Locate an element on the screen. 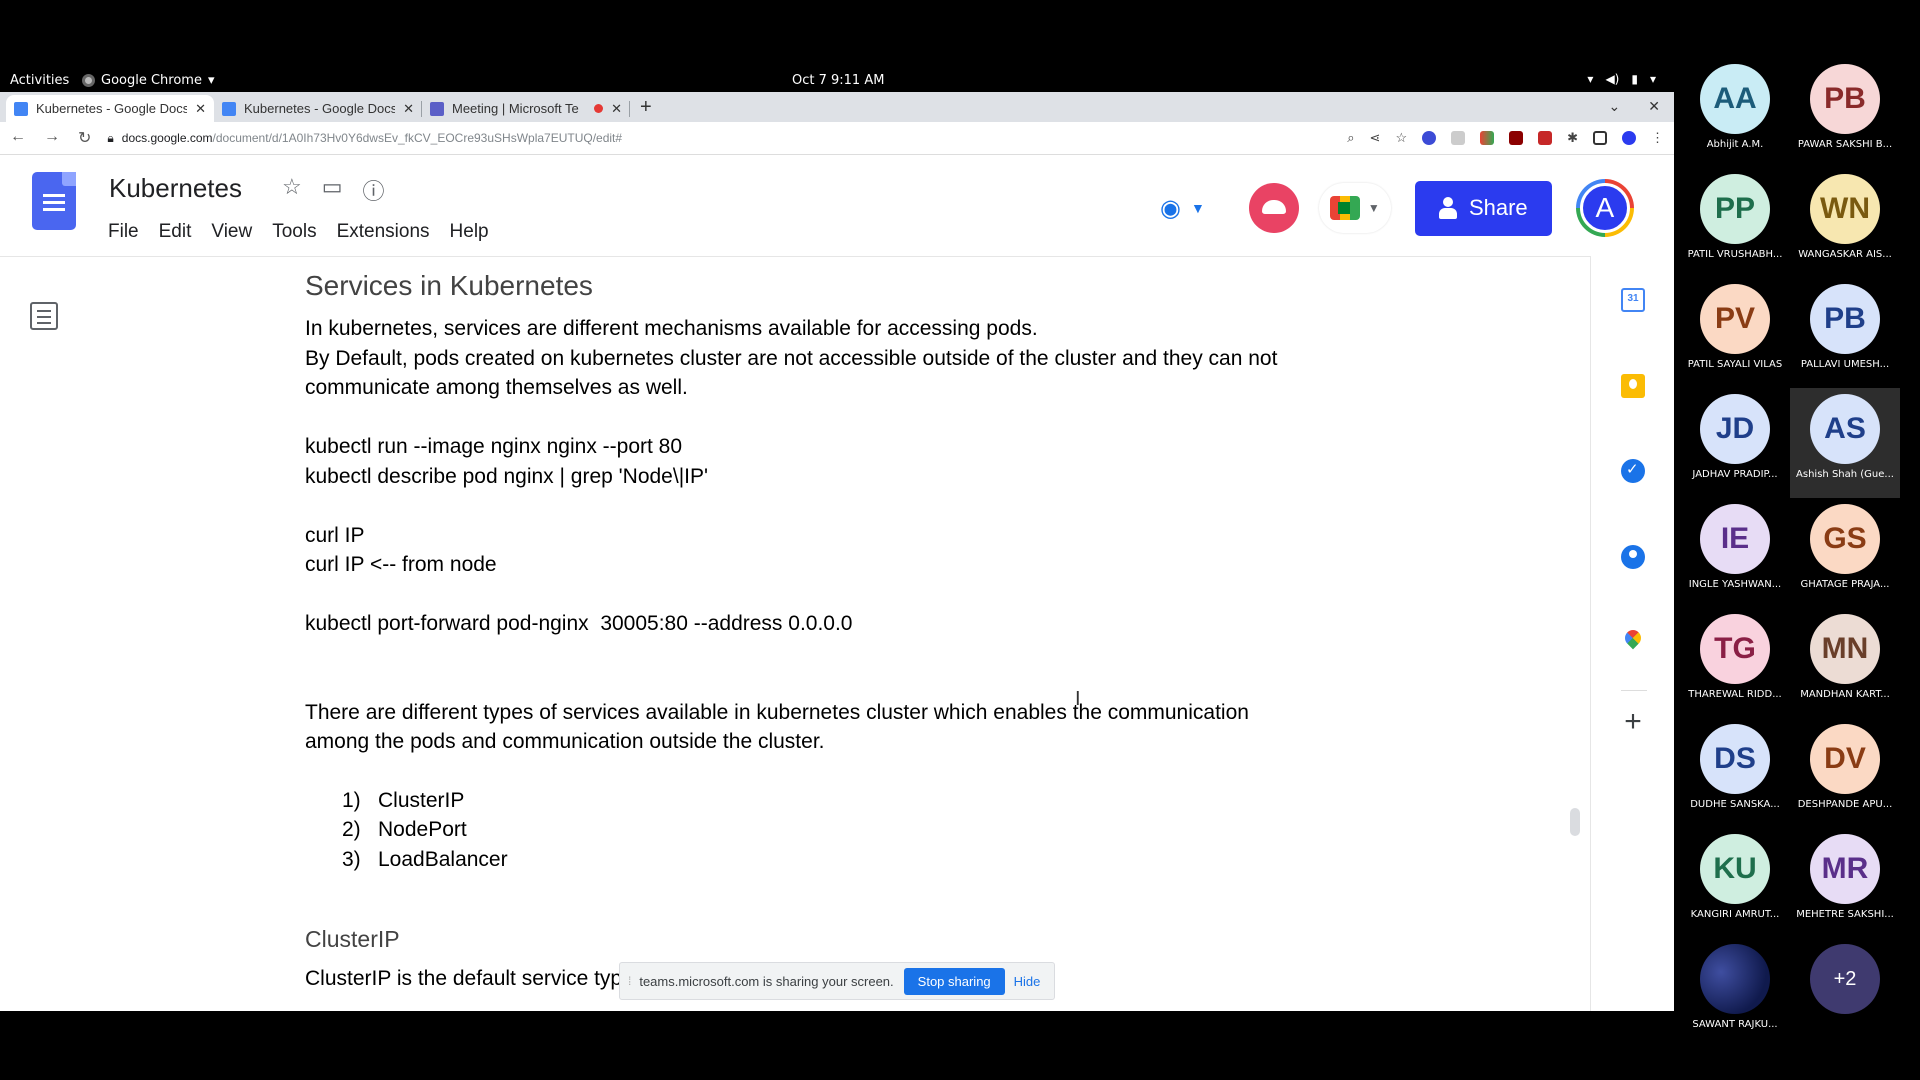  hide-button: Hide is located at coordinates (1027, 981).